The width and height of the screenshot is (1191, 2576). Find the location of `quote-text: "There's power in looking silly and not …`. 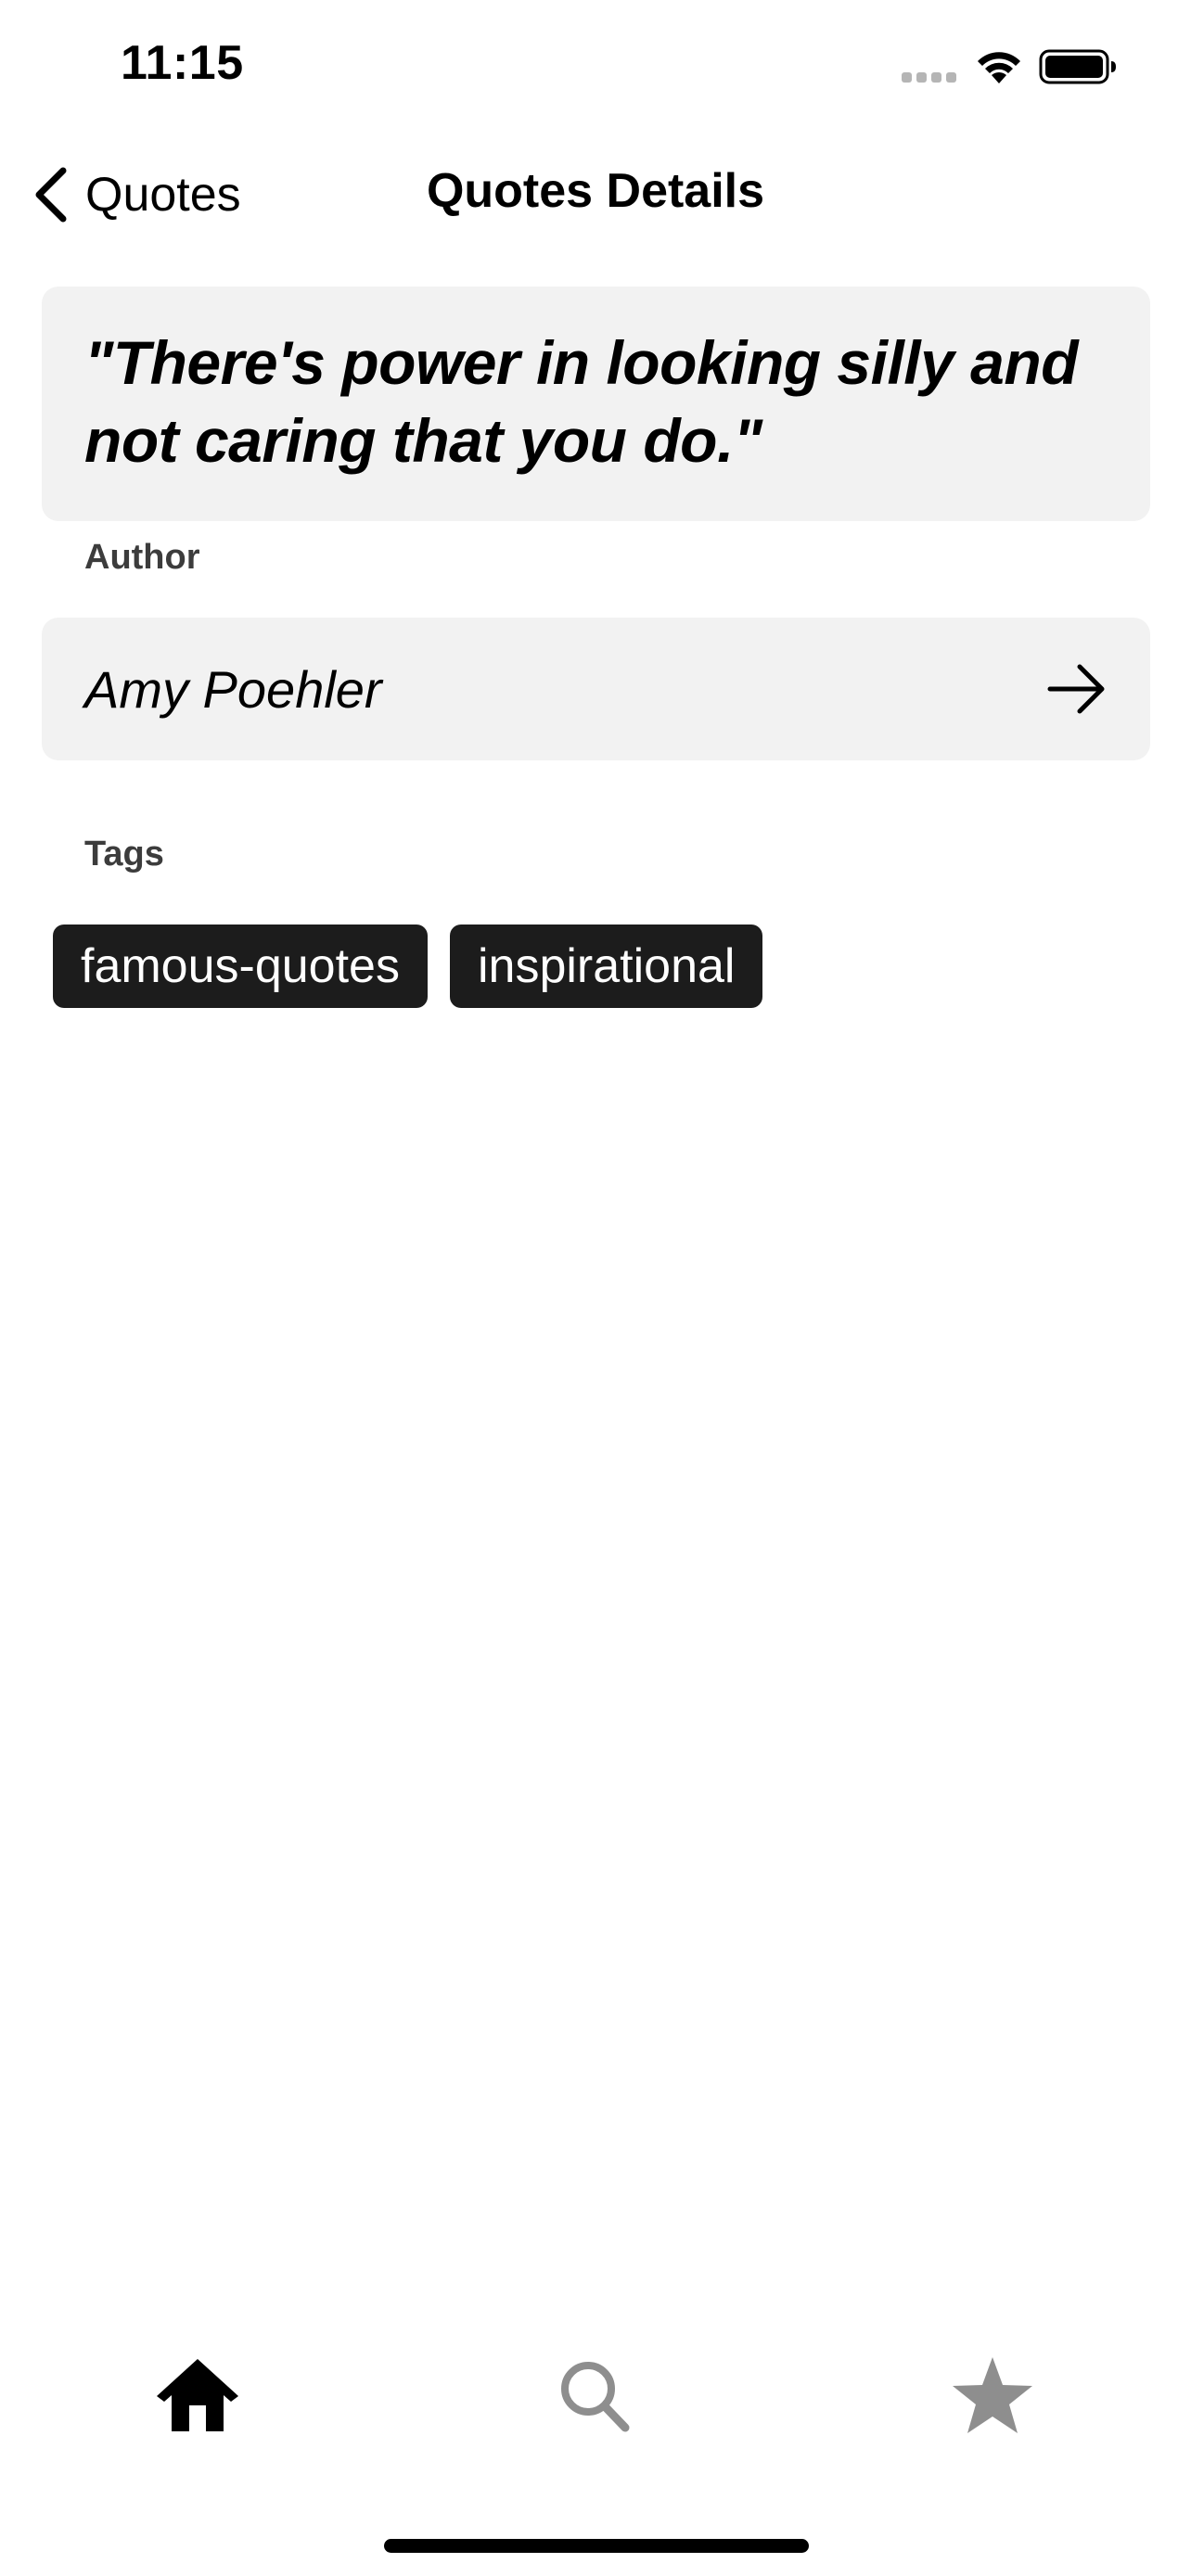

quote-text: "There's power in looking silly and not … is located at coordinates (596, 401).